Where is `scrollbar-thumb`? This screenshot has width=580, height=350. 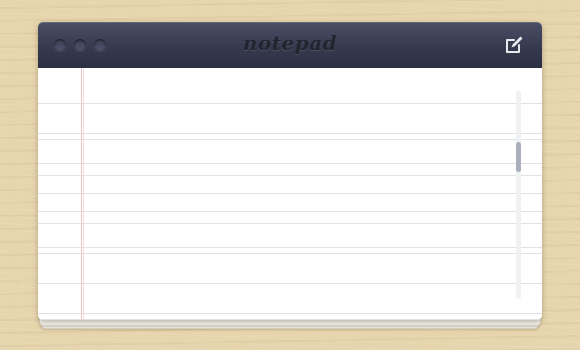
scrollbar-thumb is located at coordinates (518, 157).